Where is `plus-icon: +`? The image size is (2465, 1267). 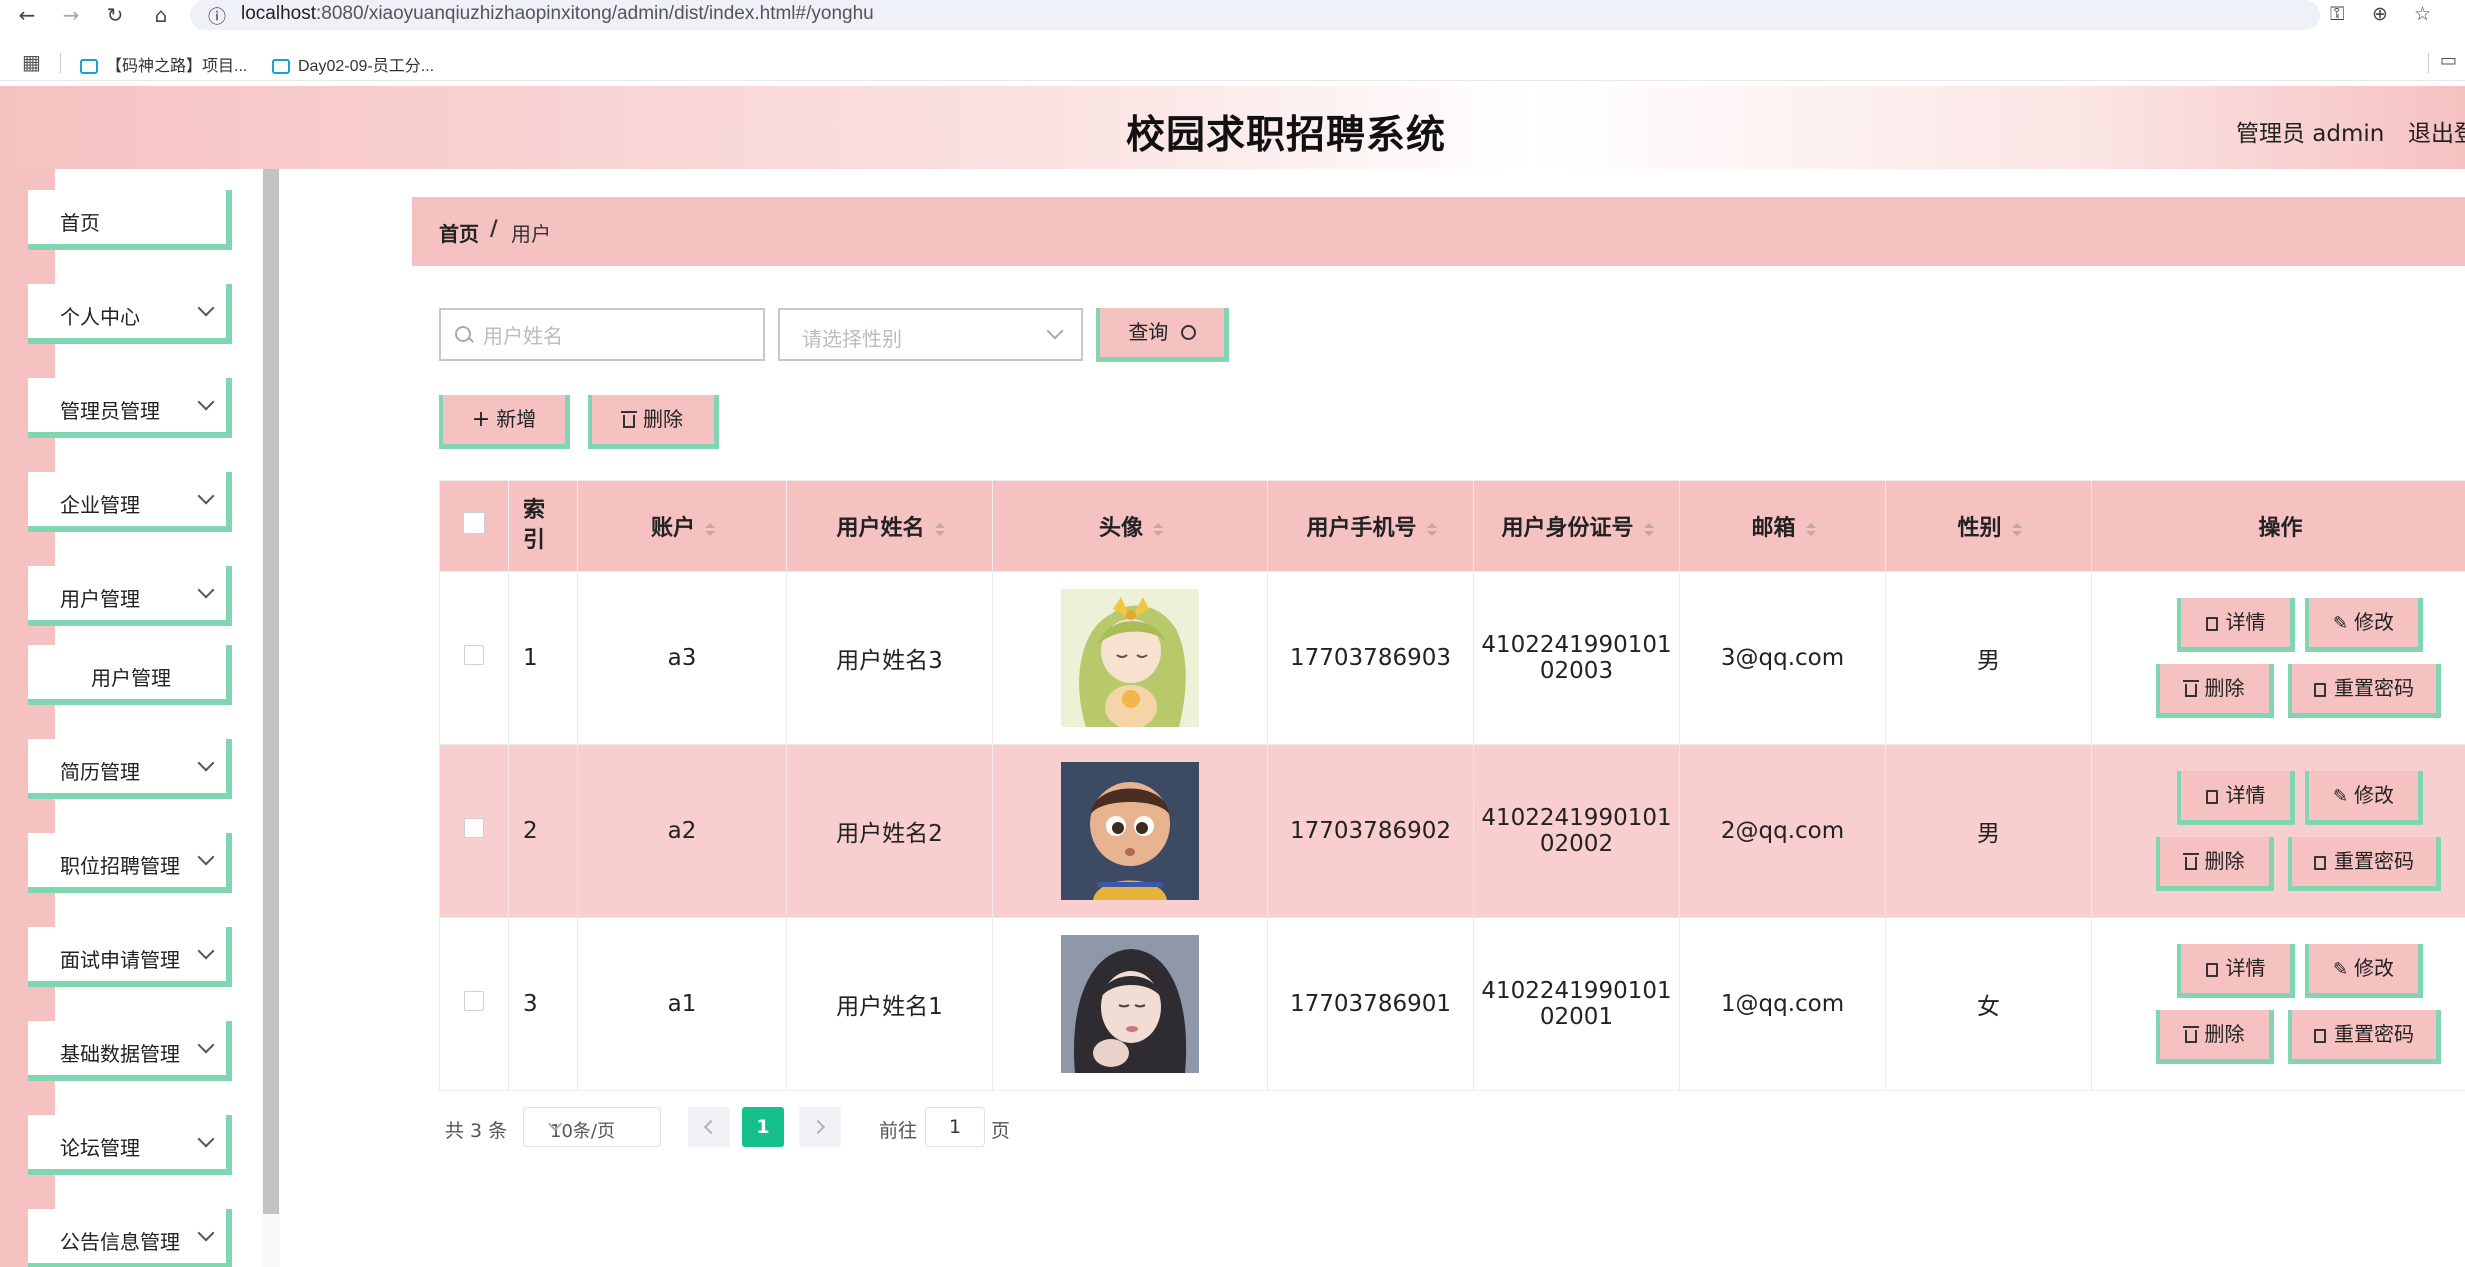
plus-icon: + is located at coordinates (481, 419).